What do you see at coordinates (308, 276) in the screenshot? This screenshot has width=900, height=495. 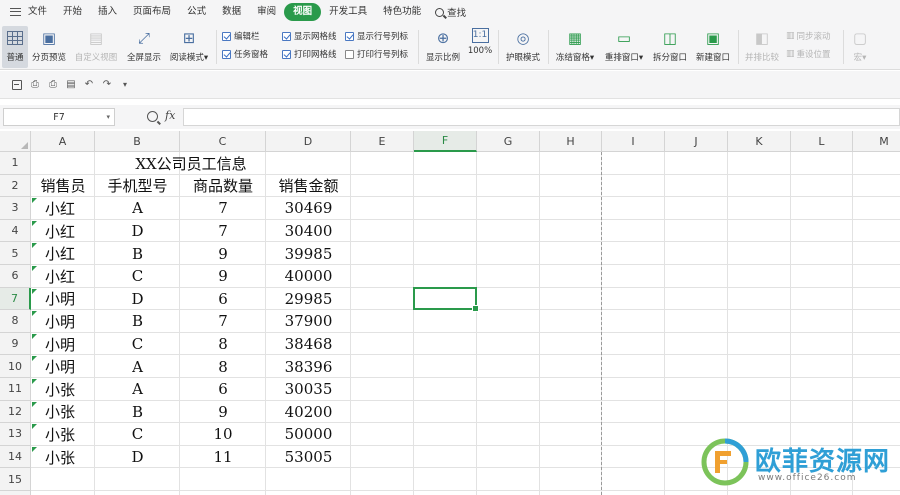 I see `data-cell: 40000` at bounding box center [308, 276].